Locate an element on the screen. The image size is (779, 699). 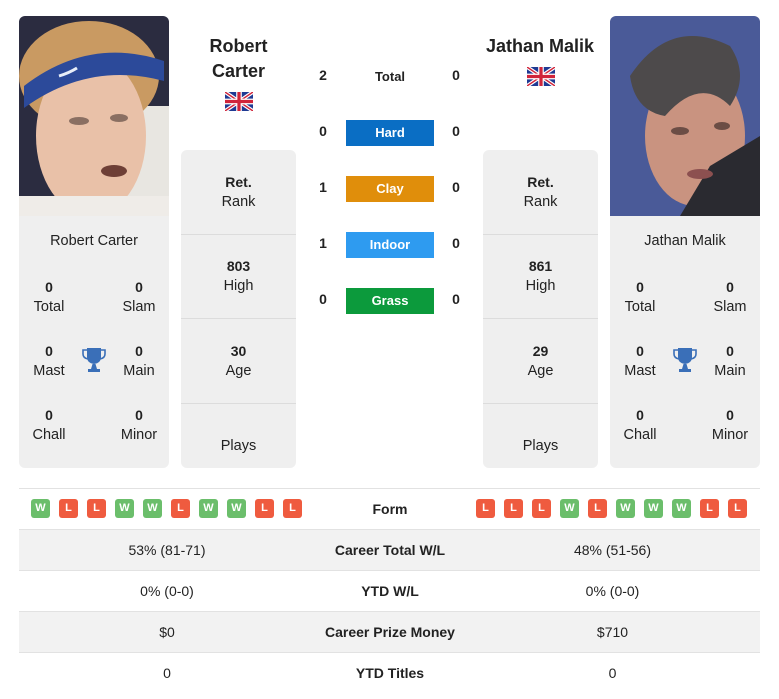
h2h-indoor-right: 0 is located at coordinates (456, 243).